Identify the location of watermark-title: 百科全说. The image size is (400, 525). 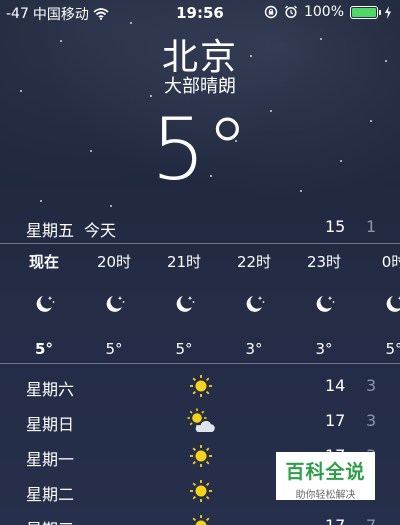
(325, 472).